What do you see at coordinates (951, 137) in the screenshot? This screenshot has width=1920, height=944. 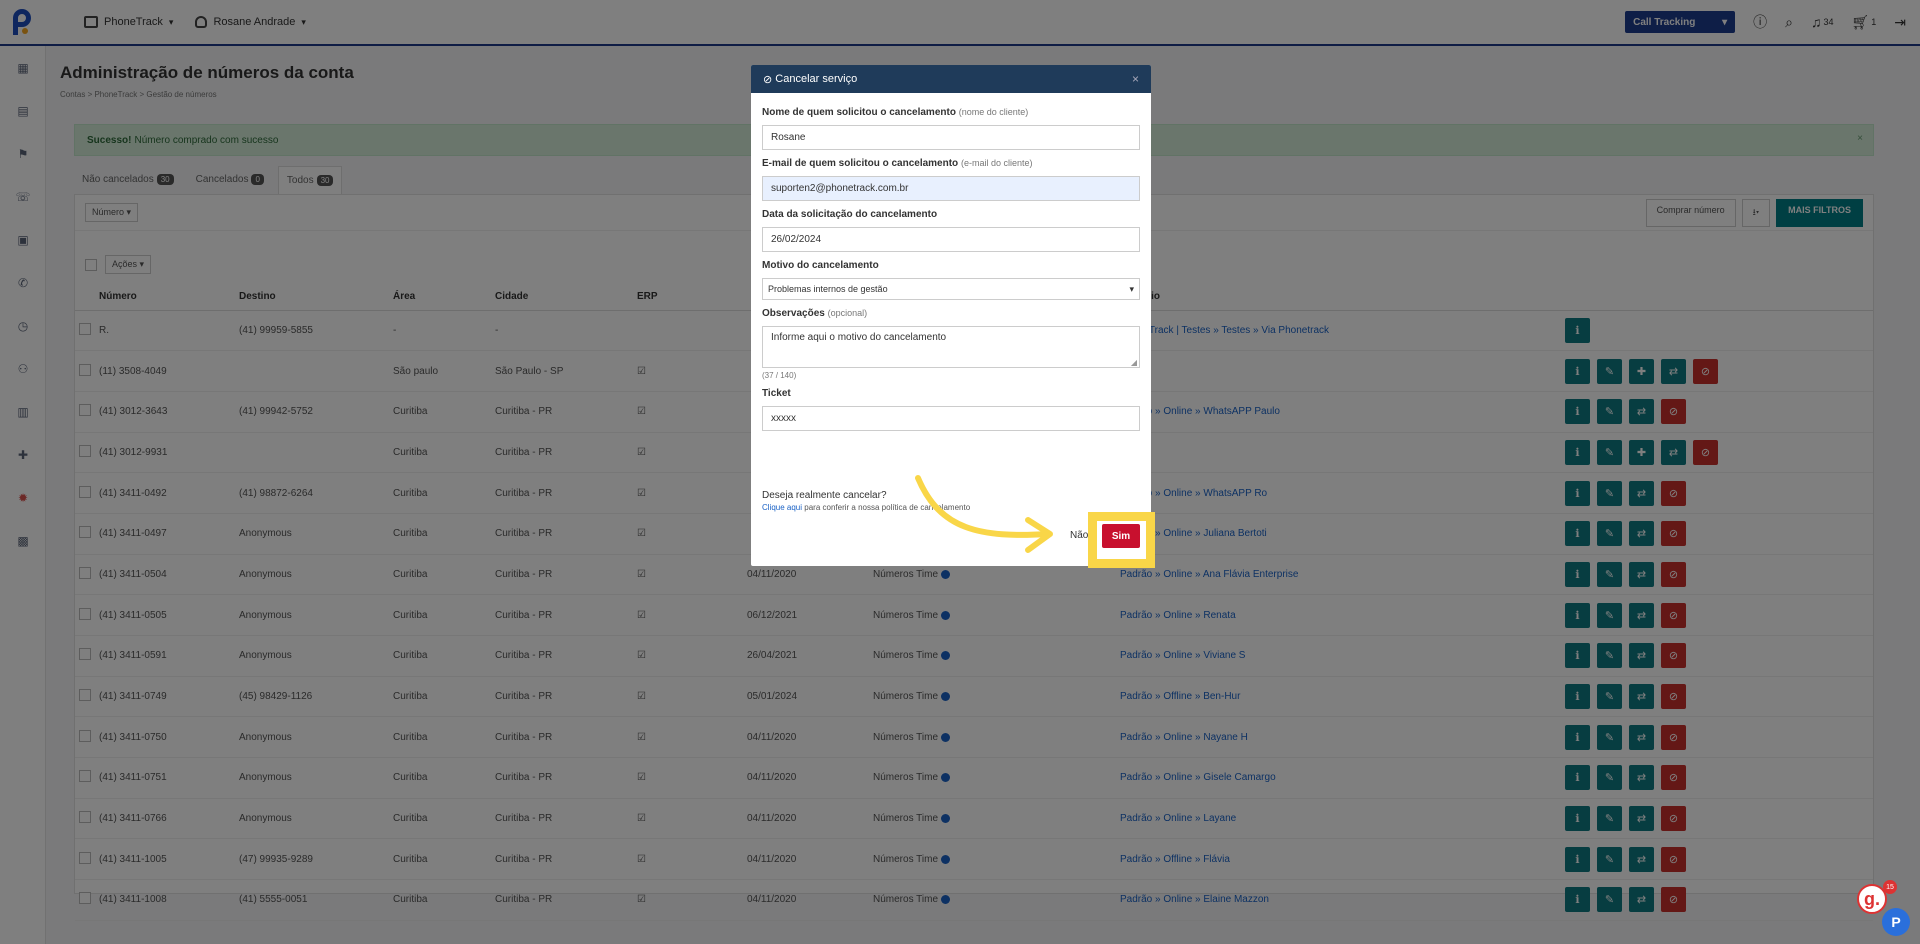 I see `requester-name-input: Rosane` at bounding box center [951, 137].